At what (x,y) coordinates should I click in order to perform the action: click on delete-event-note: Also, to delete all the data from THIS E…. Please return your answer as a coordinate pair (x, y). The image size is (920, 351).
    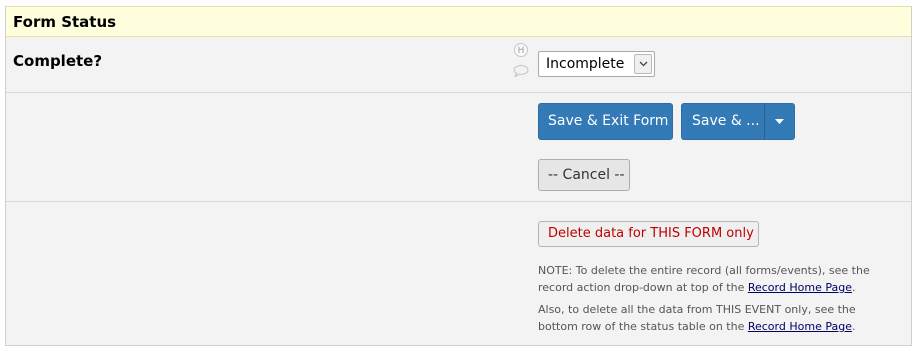
    Looking at the image, I should click on (718, 318).